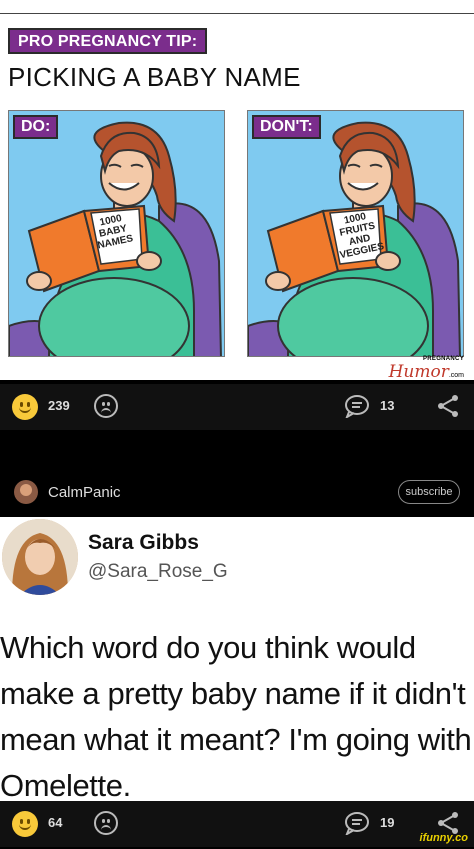 The width and height of the screenshot is (474, 849). Describe the element at coordinates (154, 77) in the screenshot. I see `comic-title: PICKING A BABY NAME` at that location.